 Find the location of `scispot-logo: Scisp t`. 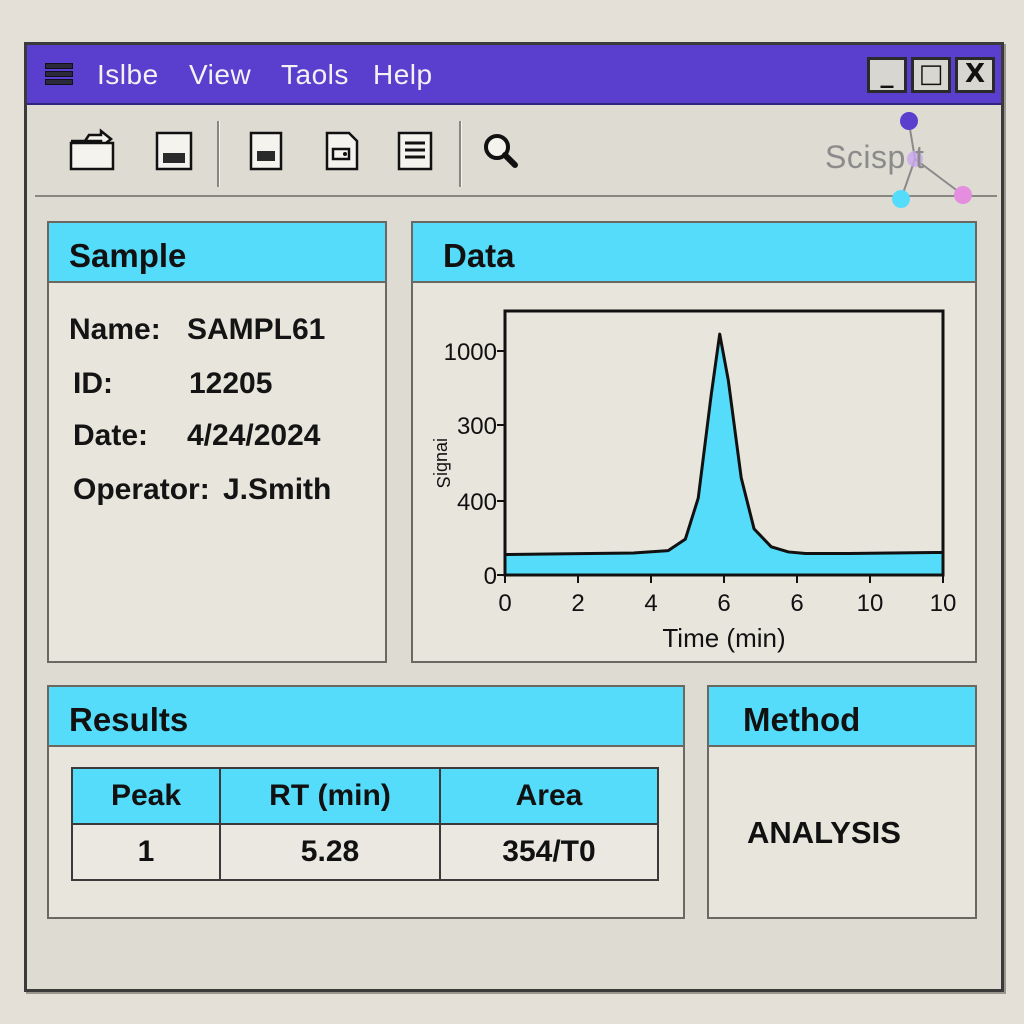

scispot-logo: Scisp t is located at coordinates (907, 160).